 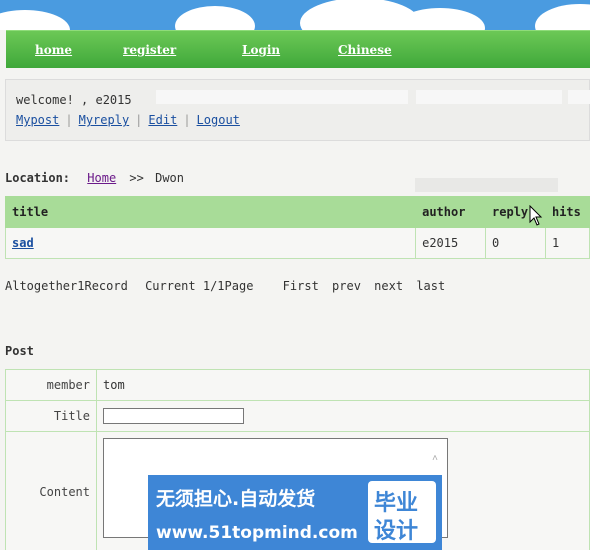 What do you see at coordinates (261, 50) in the screenshot?
I see `nav-login-link: Login` at bounding box center [261, 50].